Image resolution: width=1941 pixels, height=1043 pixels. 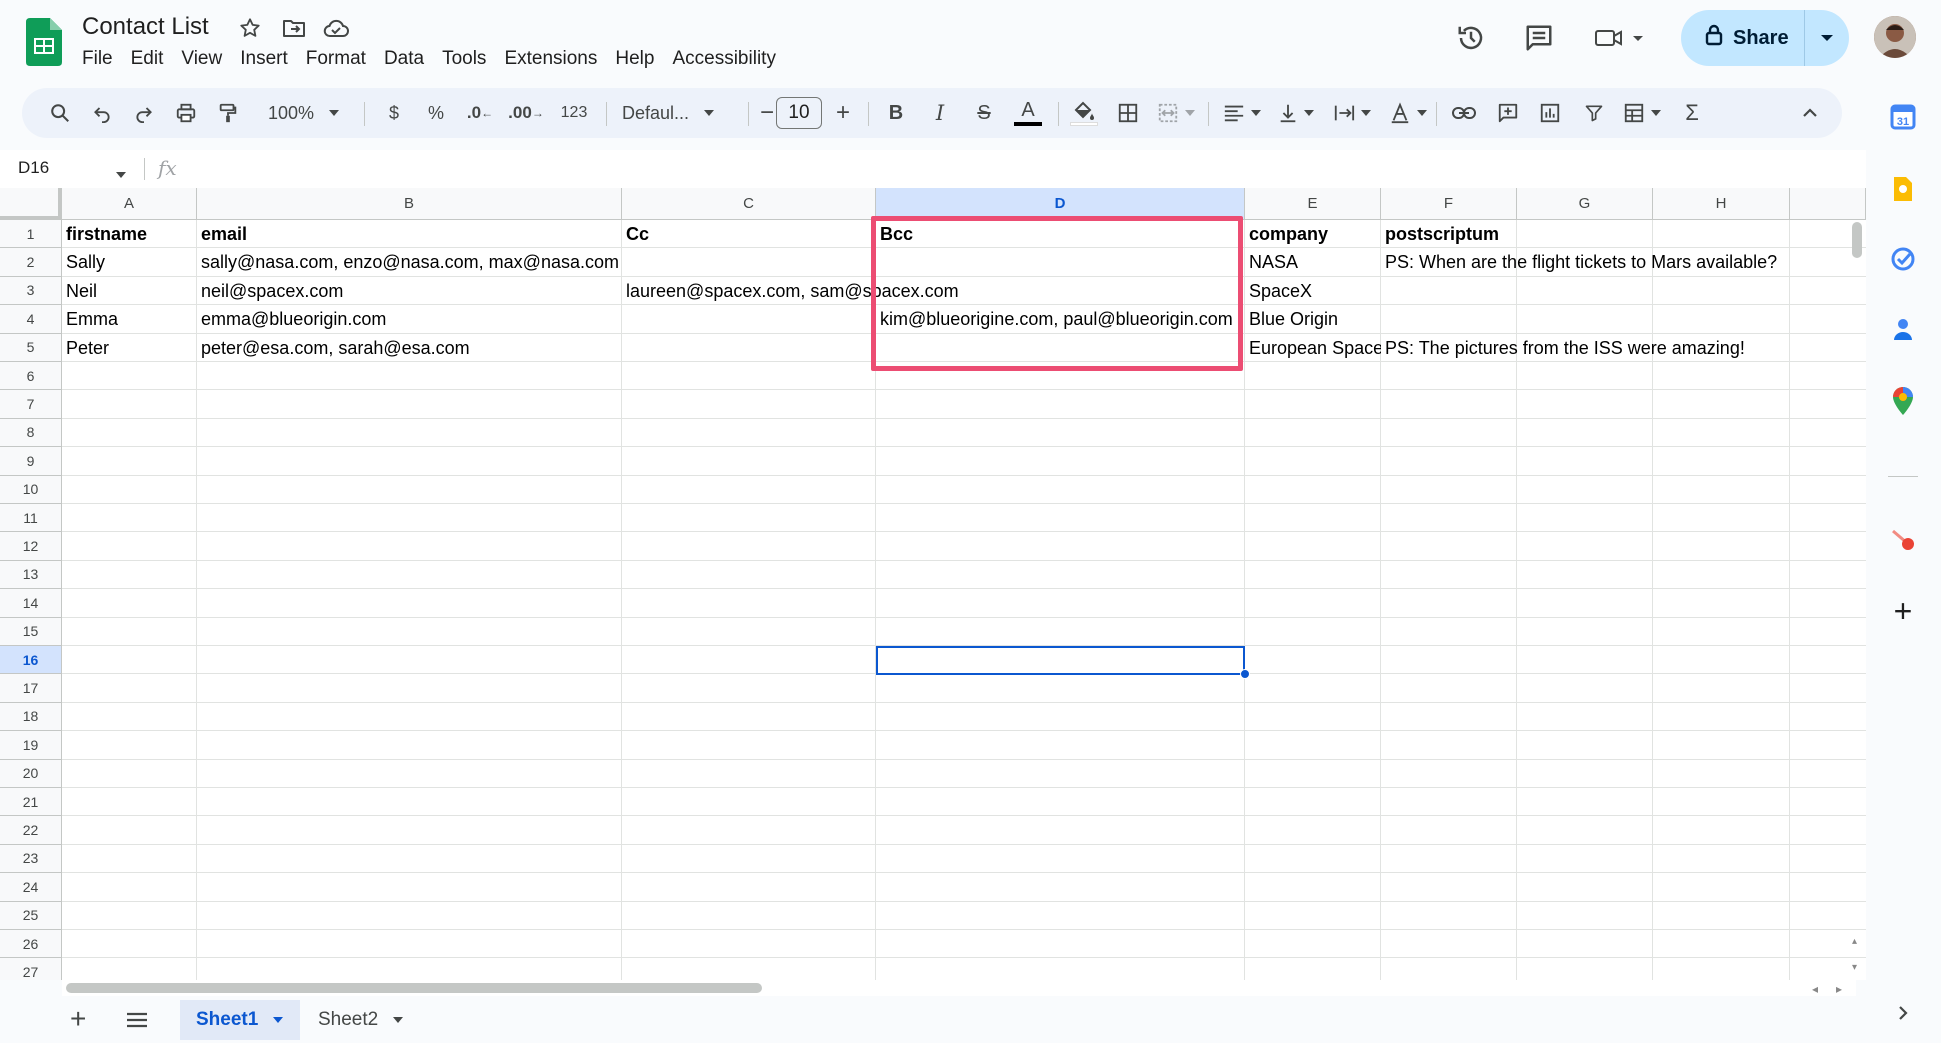 I want to click on cell-e1: company, so click(x=1286, y=234).